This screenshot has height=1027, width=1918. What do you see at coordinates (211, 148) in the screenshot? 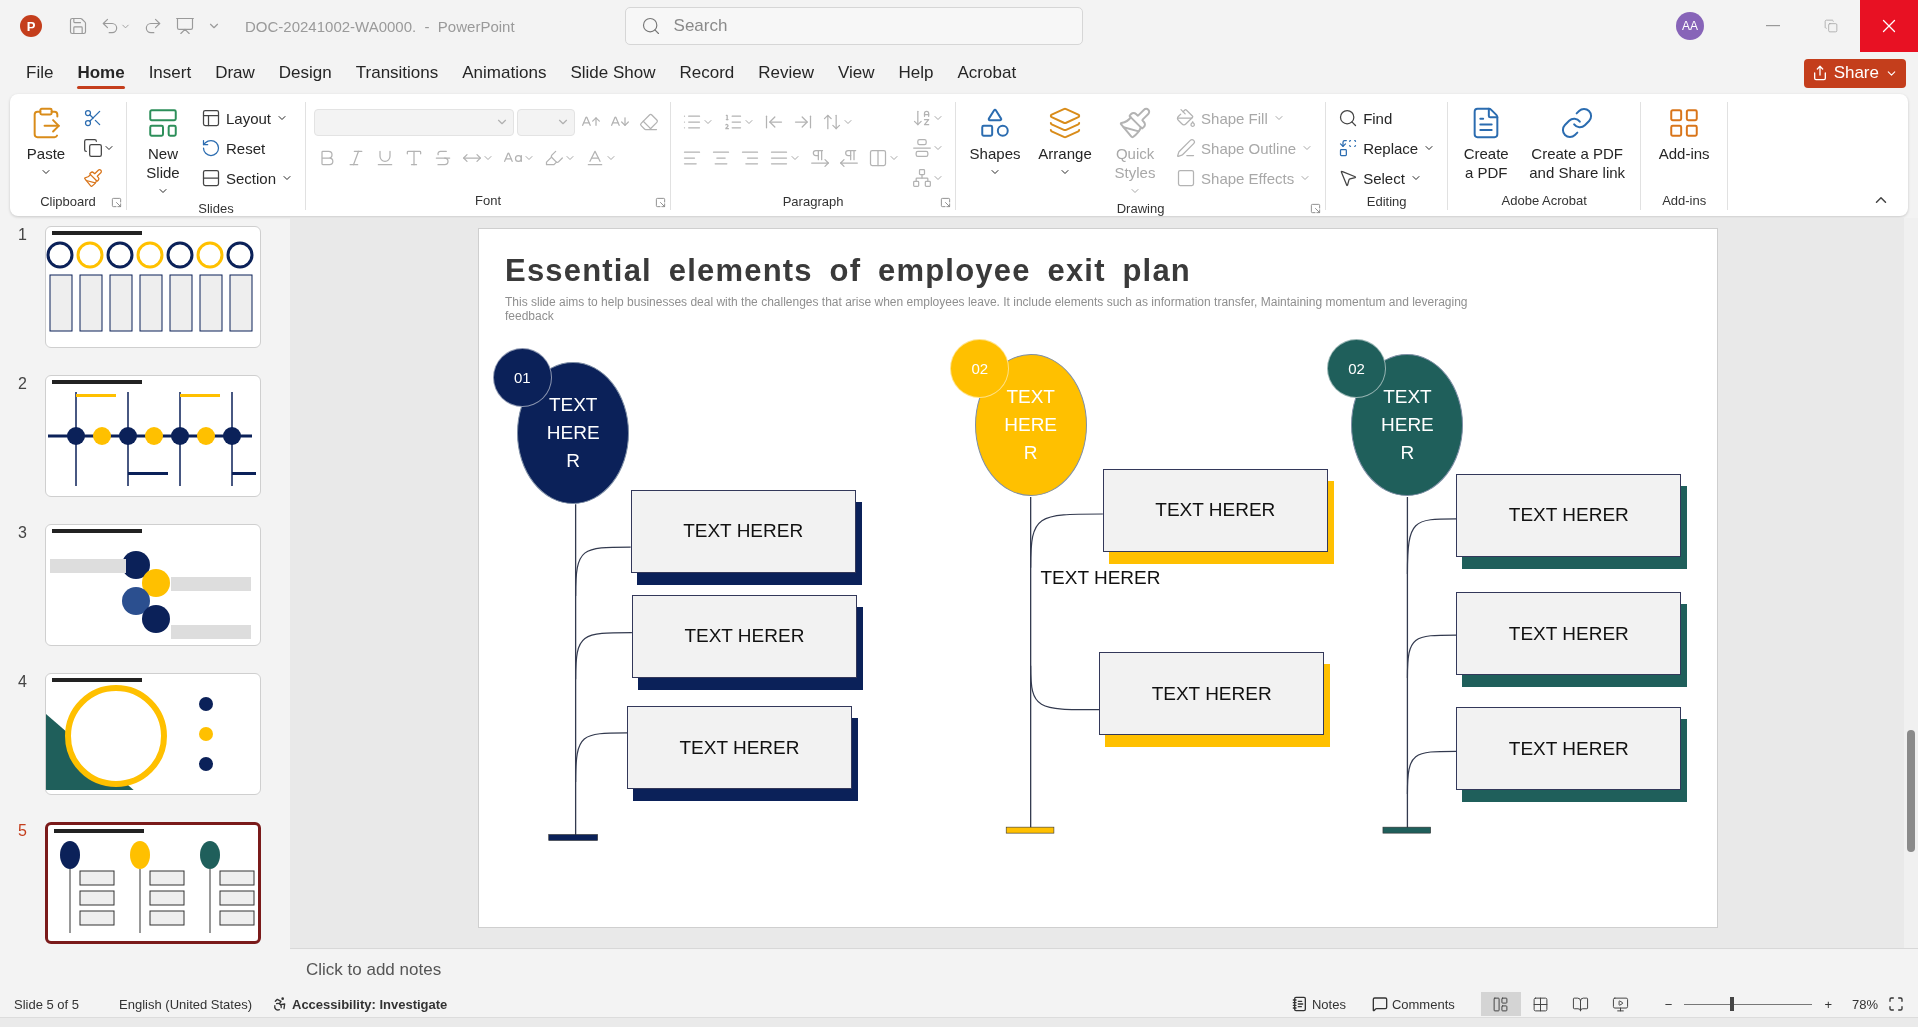
I see `reset-icon` at bounding box center [211, 148].